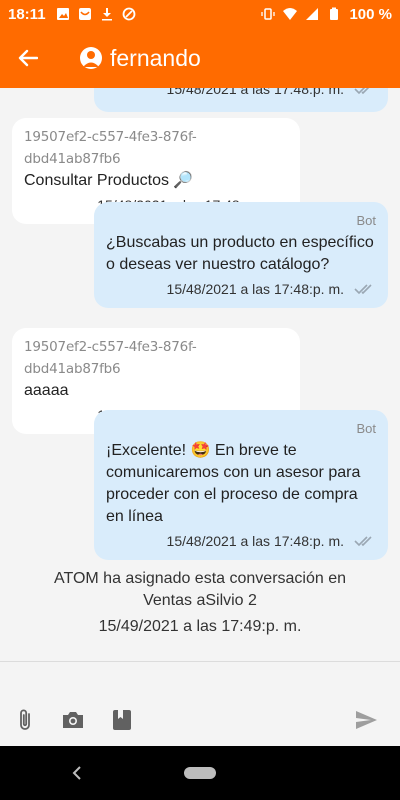 The height and width of the screenshot is (800, 400). What do you see at coordinates (200, 704) in the screenshot?
I see `message-input-bar` at bounding box center [200, 704].